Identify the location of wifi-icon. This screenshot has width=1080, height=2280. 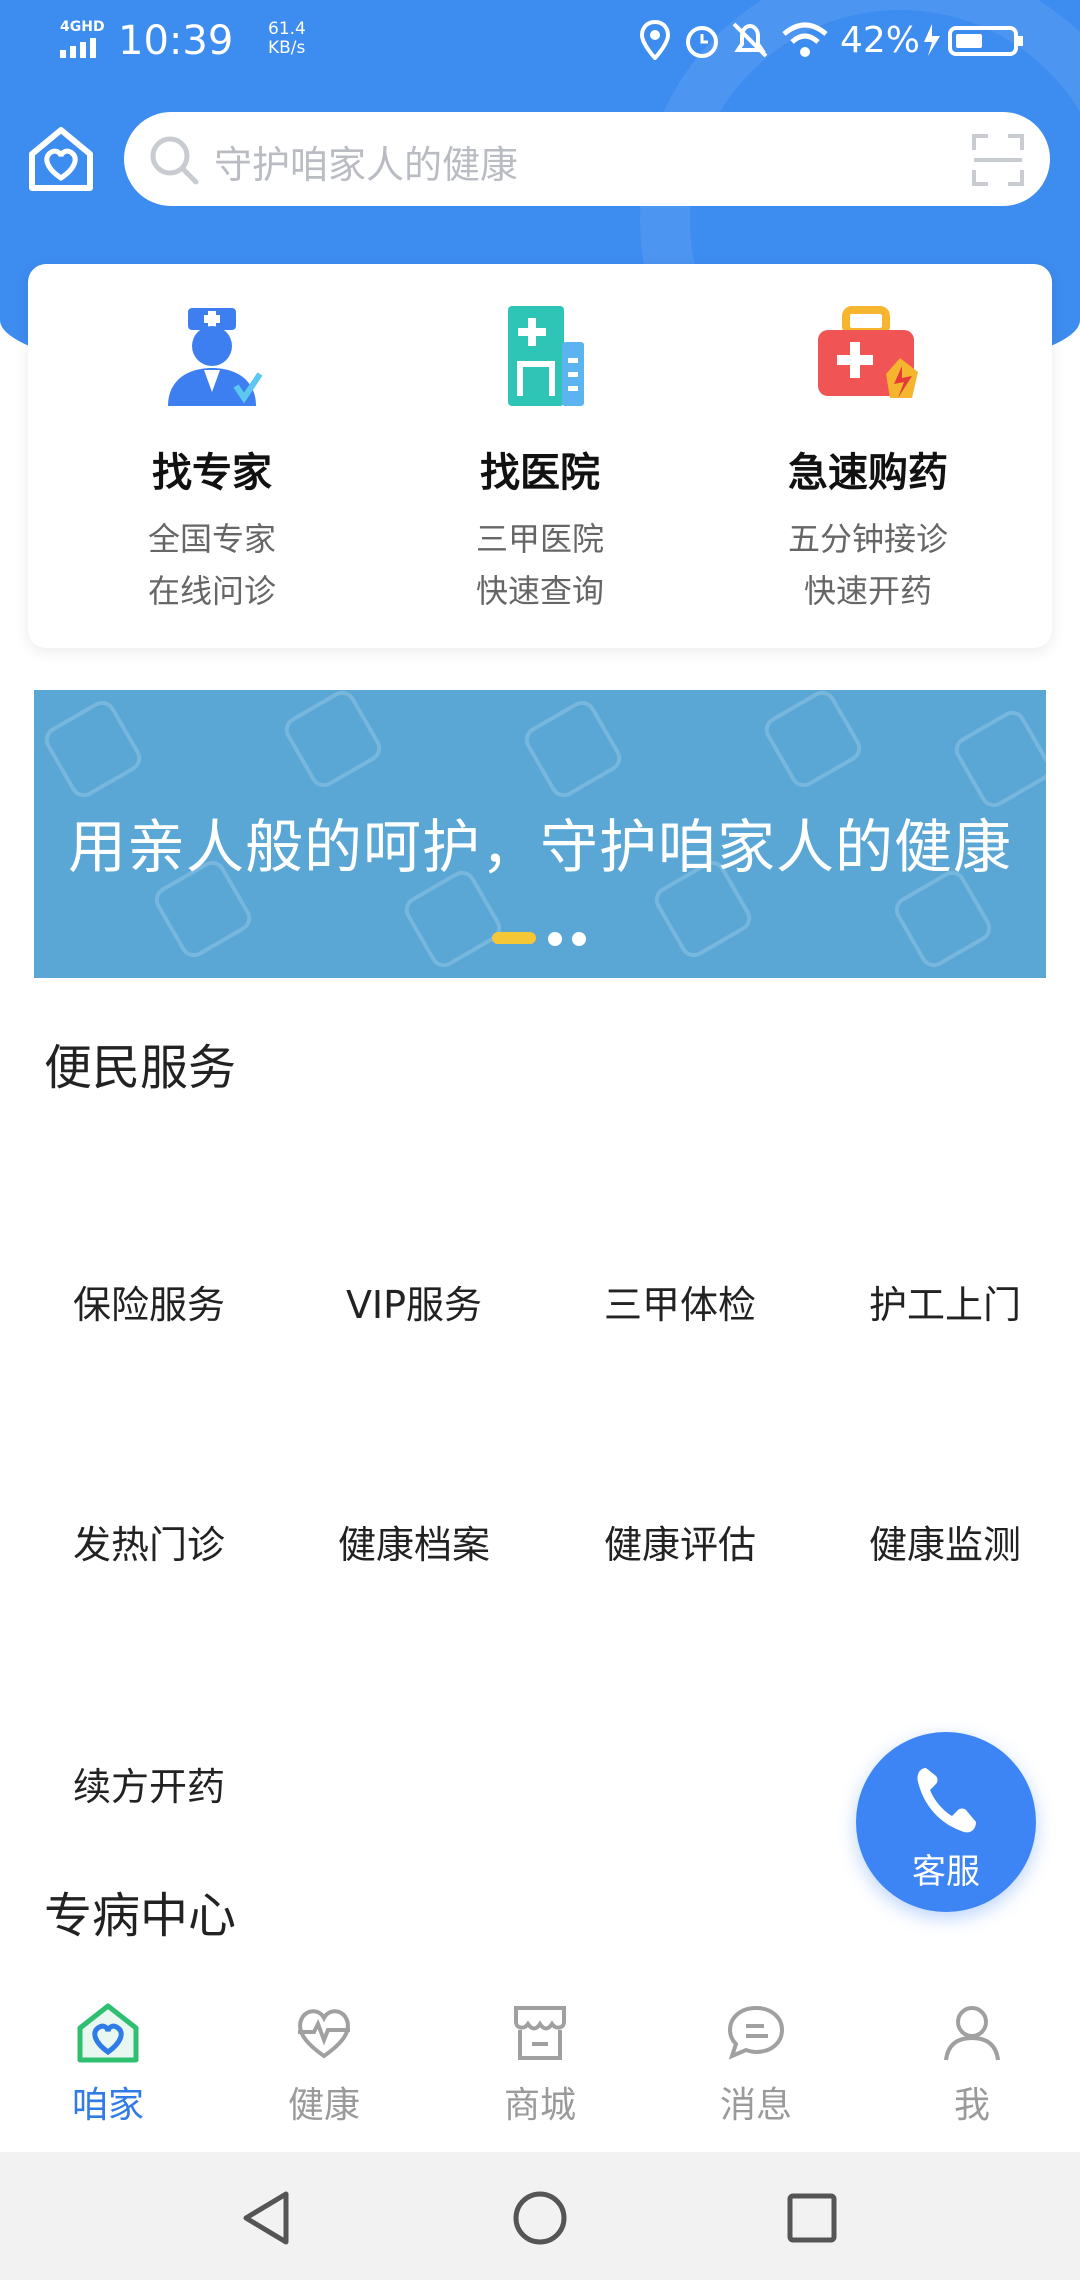
(805, 39).